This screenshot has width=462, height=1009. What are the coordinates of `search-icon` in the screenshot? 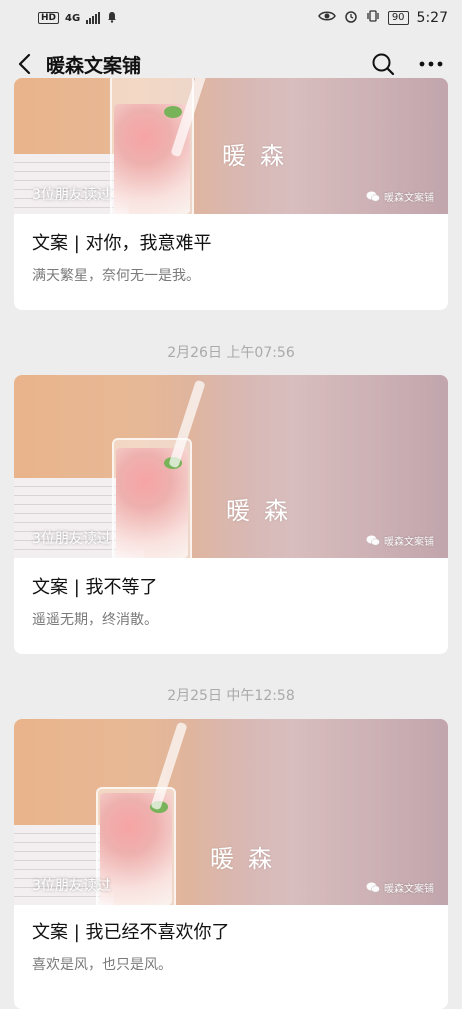 It's located at (383, 64).